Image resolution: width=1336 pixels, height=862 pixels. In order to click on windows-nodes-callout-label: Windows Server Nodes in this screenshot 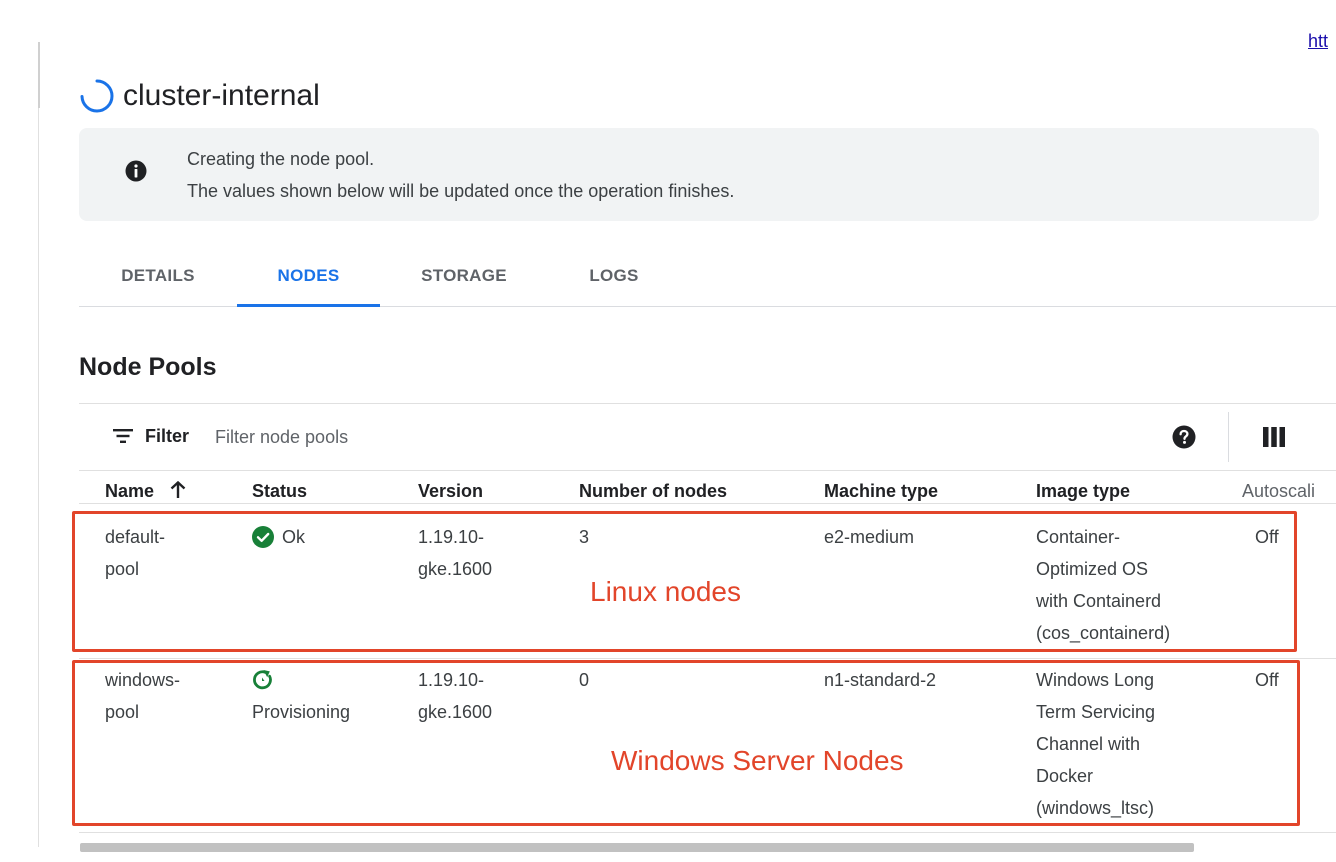, I will do `click(757, 760)`.